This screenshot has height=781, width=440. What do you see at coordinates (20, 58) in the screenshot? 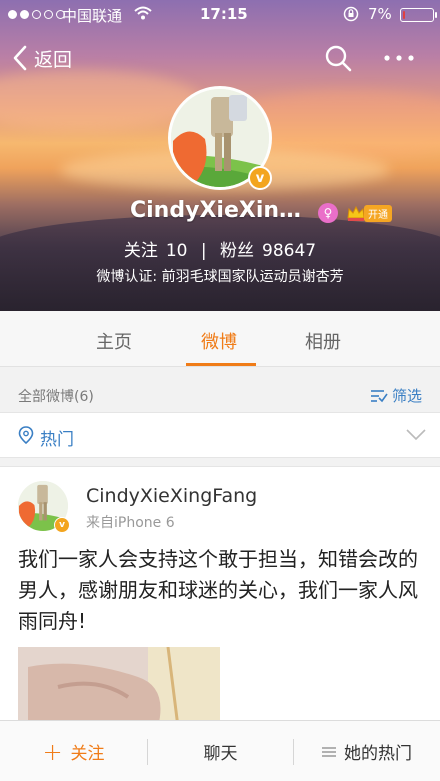
I see `chevron-left-icon` at bounding box center [20, 58].